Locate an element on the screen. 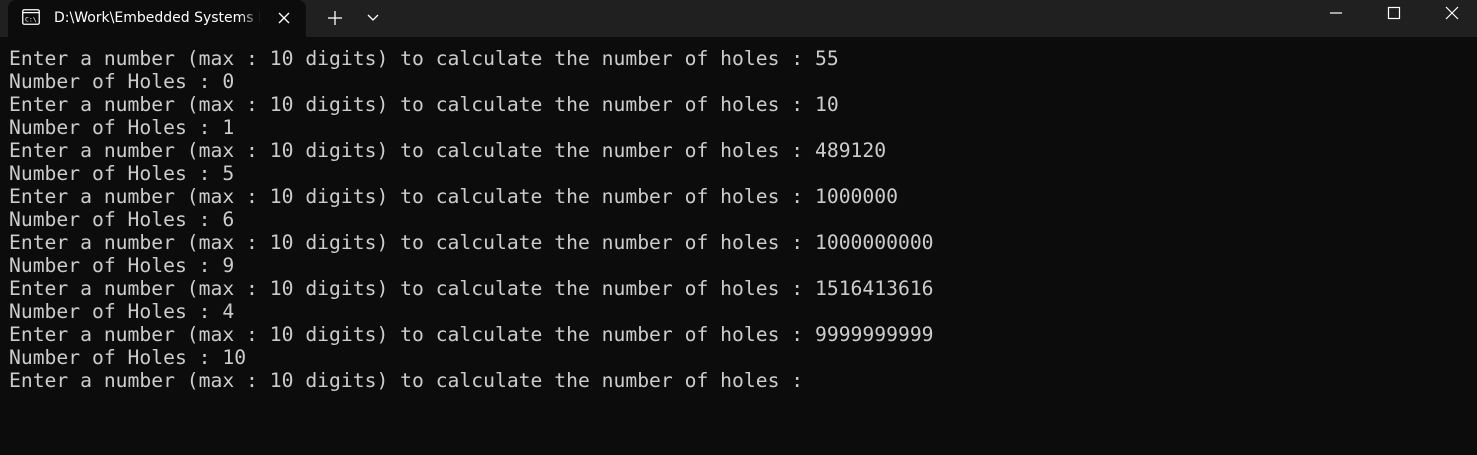 The image size is (1477, 455). terminal-tab: C:\ D:\Work\Embedded Systems I is located at coordinates (157, 18).